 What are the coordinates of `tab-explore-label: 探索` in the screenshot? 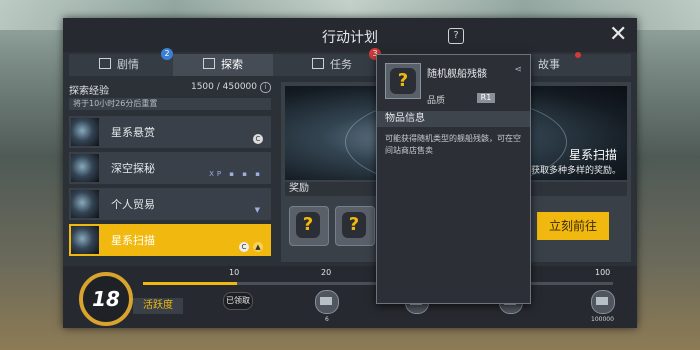 It's located at (232, 64).